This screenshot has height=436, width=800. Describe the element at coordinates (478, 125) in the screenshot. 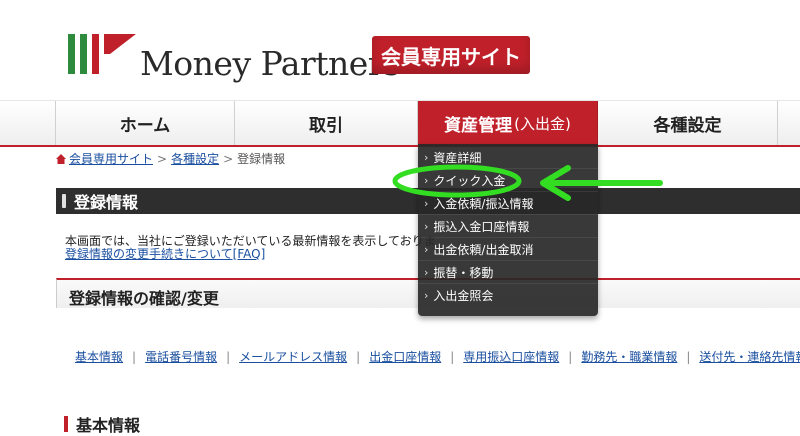

I see `nav-asset-label: 資産管理` at that location.